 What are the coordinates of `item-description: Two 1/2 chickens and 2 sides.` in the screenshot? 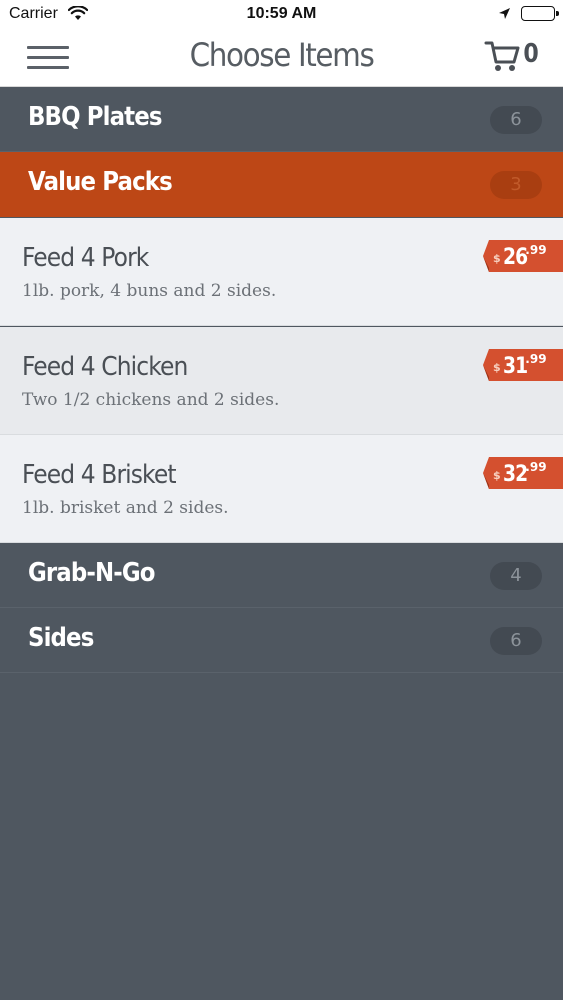 It's located at (151, 400).